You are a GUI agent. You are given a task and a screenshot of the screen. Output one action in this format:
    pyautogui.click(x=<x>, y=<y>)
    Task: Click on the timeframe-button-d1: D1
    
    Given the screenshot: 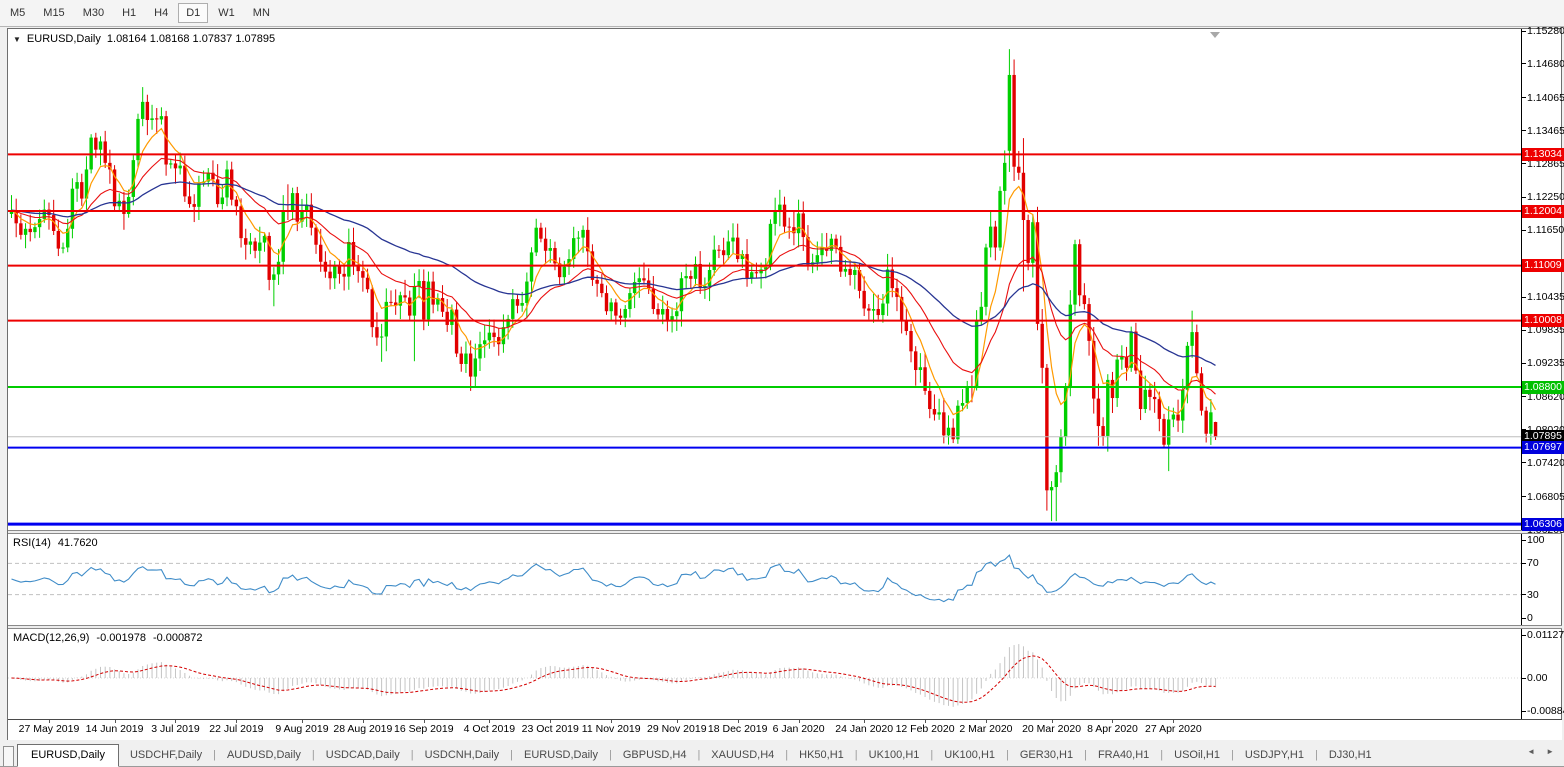 What is the action you would take?
    pyautogui.click(x=193, y=13)
    